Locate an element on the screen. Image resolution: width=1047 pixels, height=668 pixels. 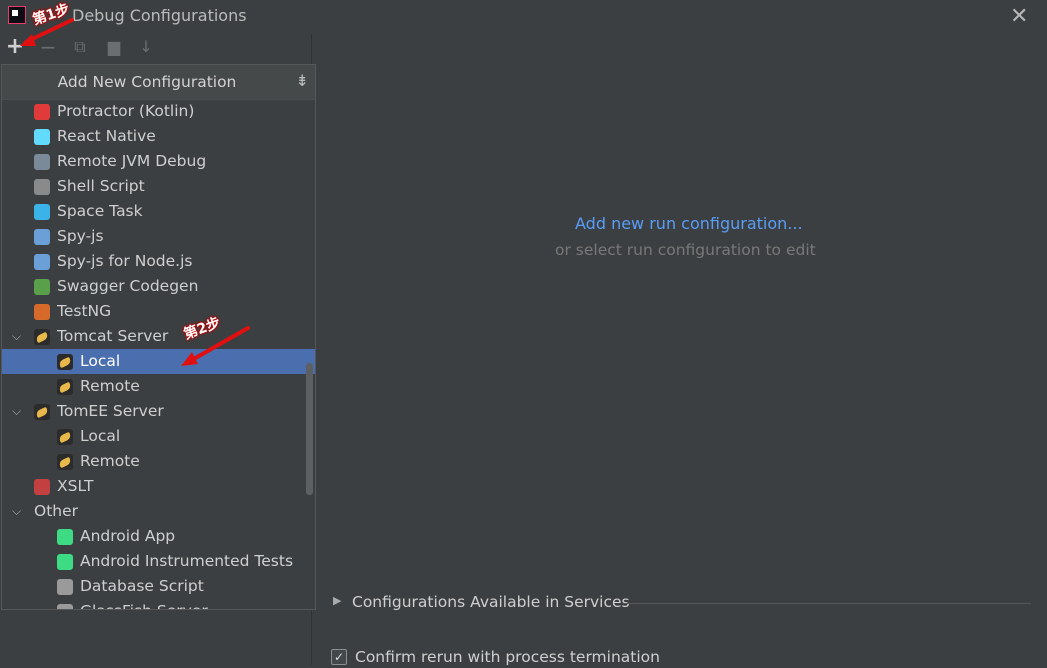
config-type-item: Spy-js is located at coordinates (158, 236).